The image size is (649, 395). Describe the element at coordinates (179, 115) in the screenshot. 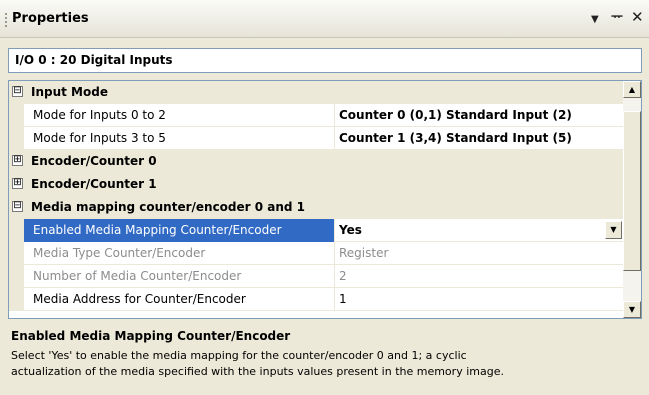

I see `property-name: Mode for Inputs 0 to 2` at that location.